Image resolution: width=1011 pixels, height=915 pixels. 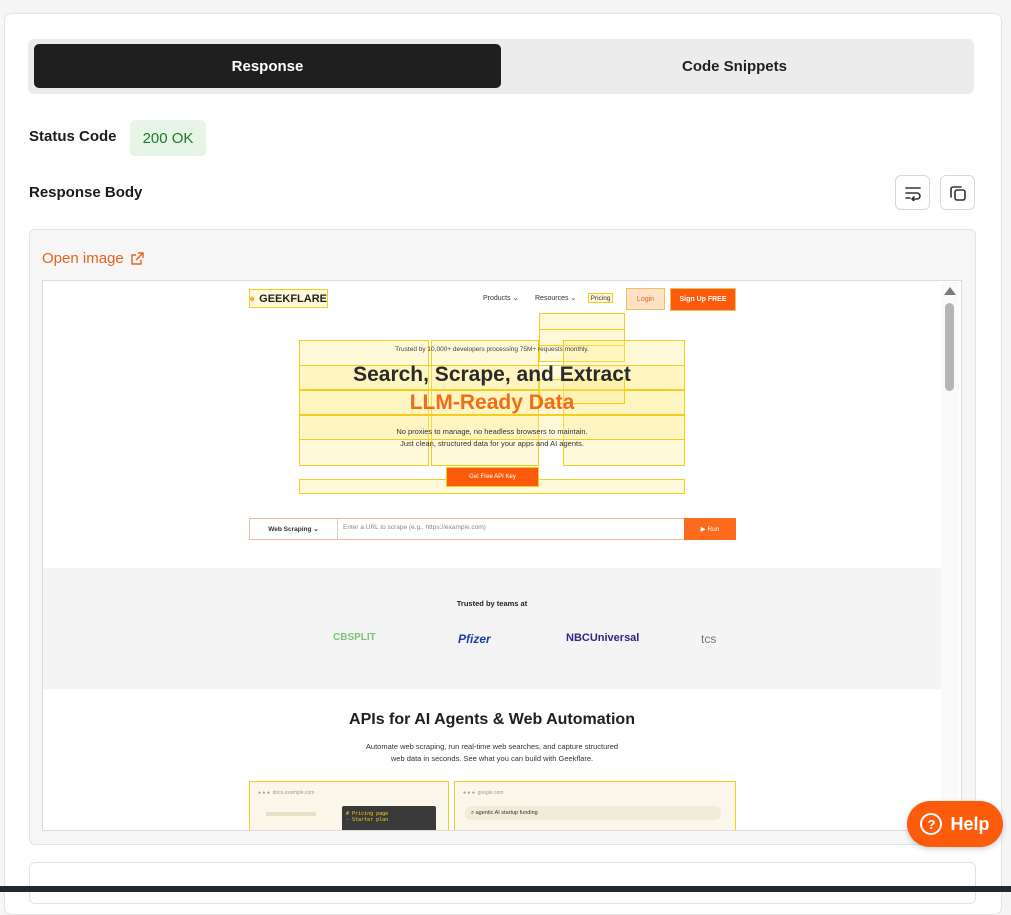 I want to click on tab-code-snippets: Code Snippets, so click(x=734, y=66).